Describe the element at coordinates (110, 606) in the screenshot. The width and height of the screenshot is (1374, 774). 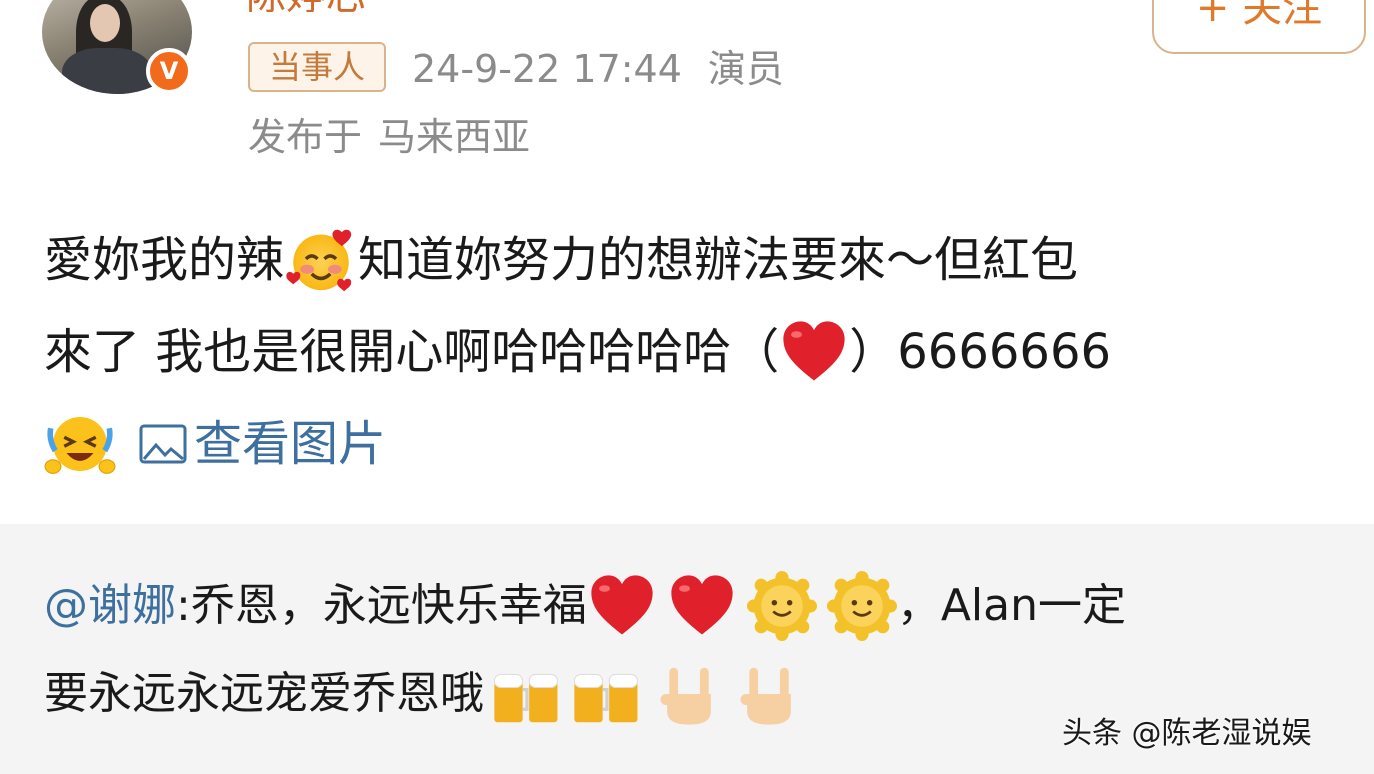
I see `mention-link: @谢娜` at that location.